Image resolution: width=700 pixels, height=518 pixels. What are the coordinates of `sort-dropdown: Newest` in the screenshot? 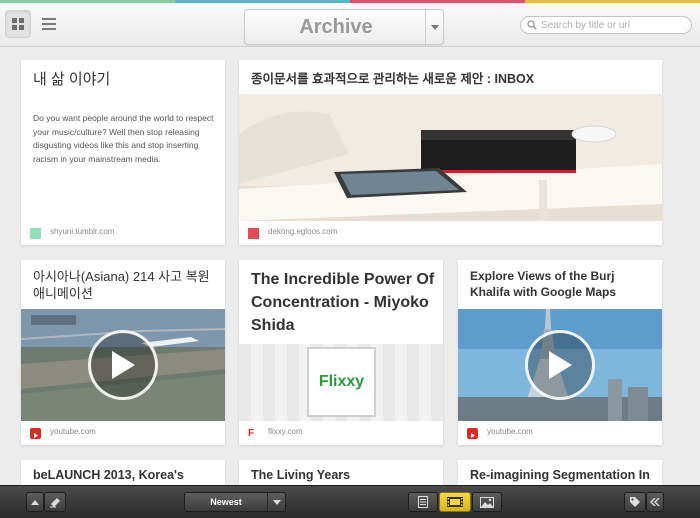 It's located at (235, 502).